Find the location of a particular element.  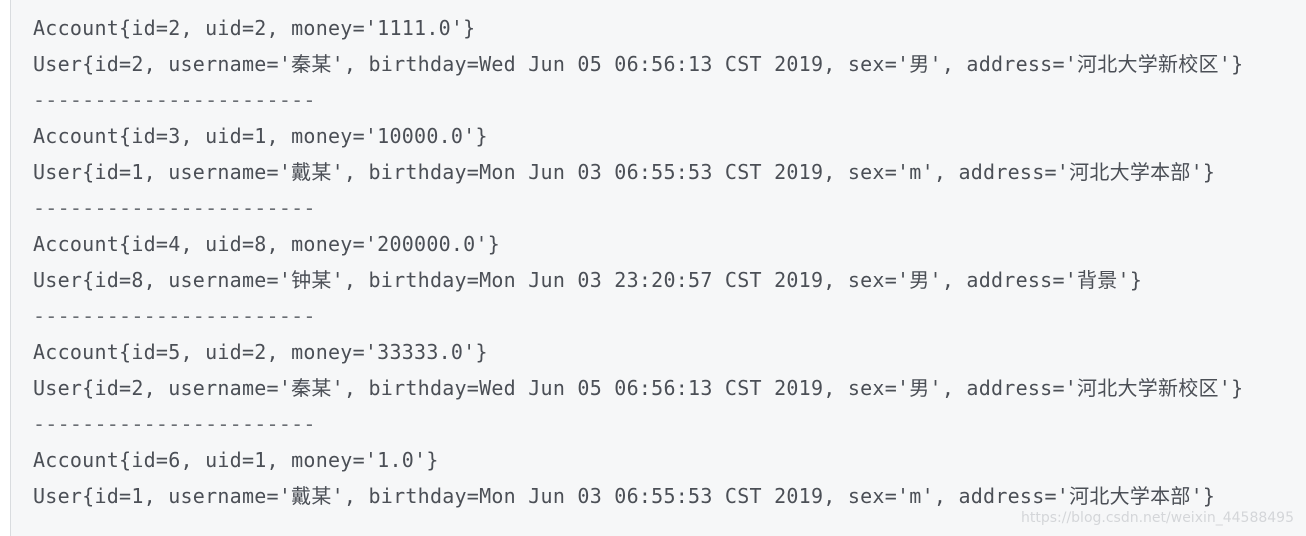

account-line: Account{id=3, uid=1, money='10000.0'} is located at coordinates (260, 136).